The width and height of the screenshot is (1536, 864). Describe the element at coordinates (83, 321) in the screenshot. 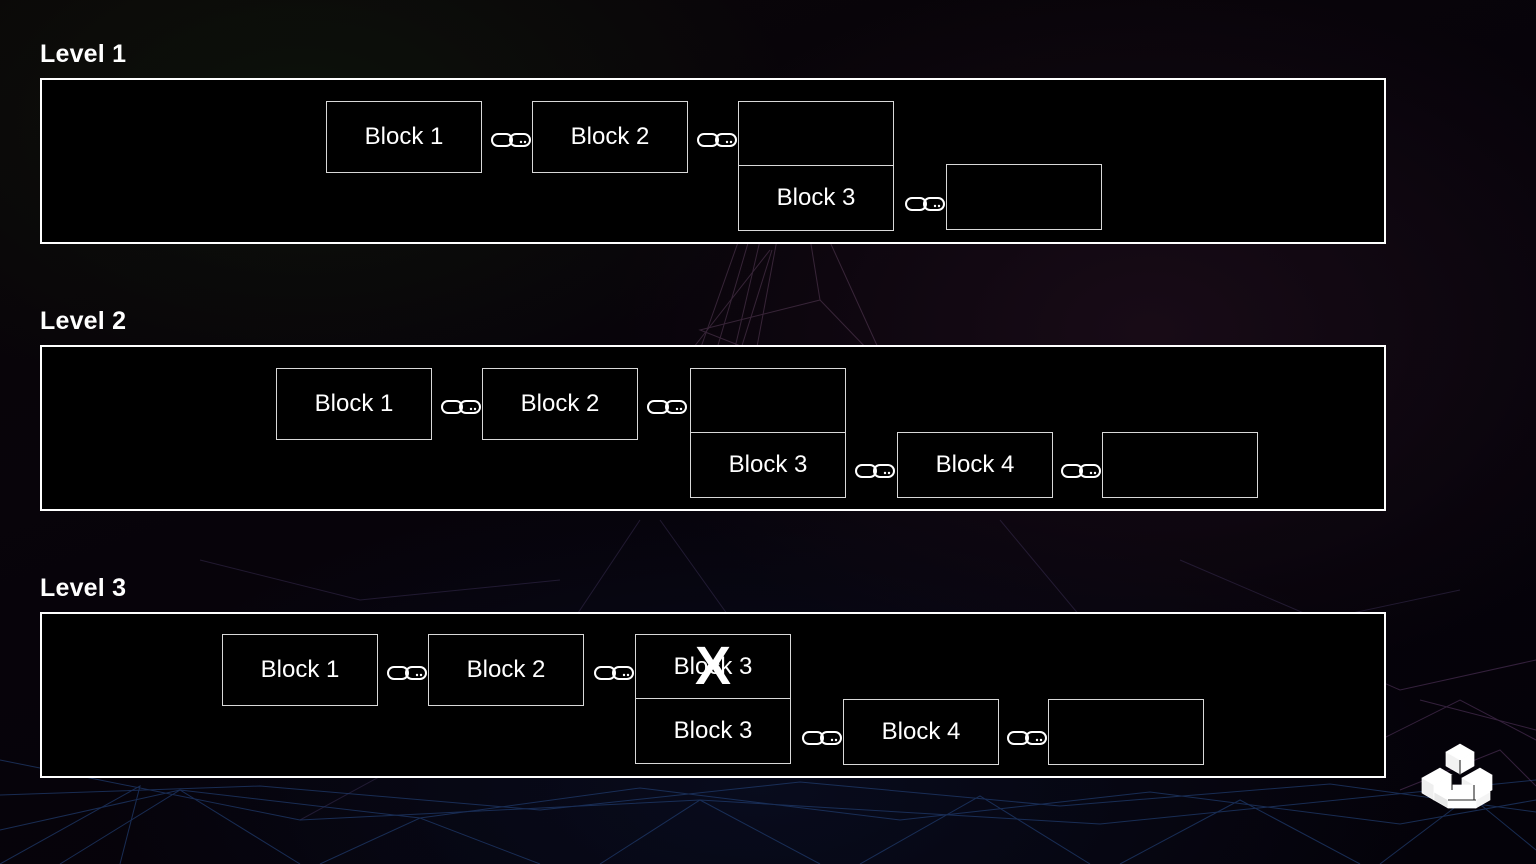

I see `level-title: Level 2` at that location.